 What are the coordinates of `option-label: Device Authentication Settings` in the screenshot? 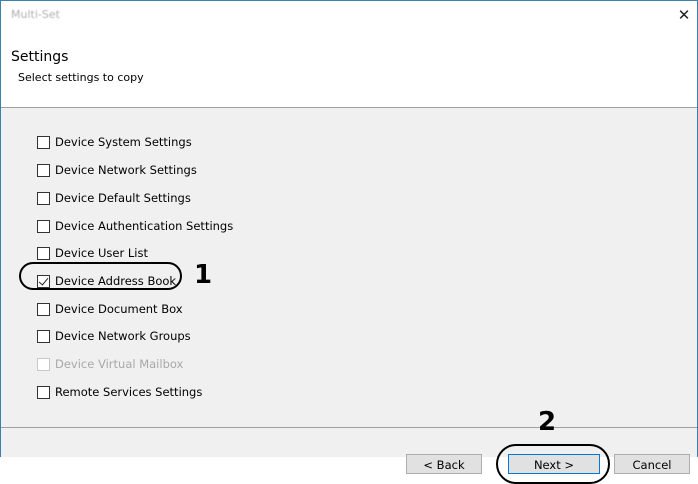 It's located at (144, 226).